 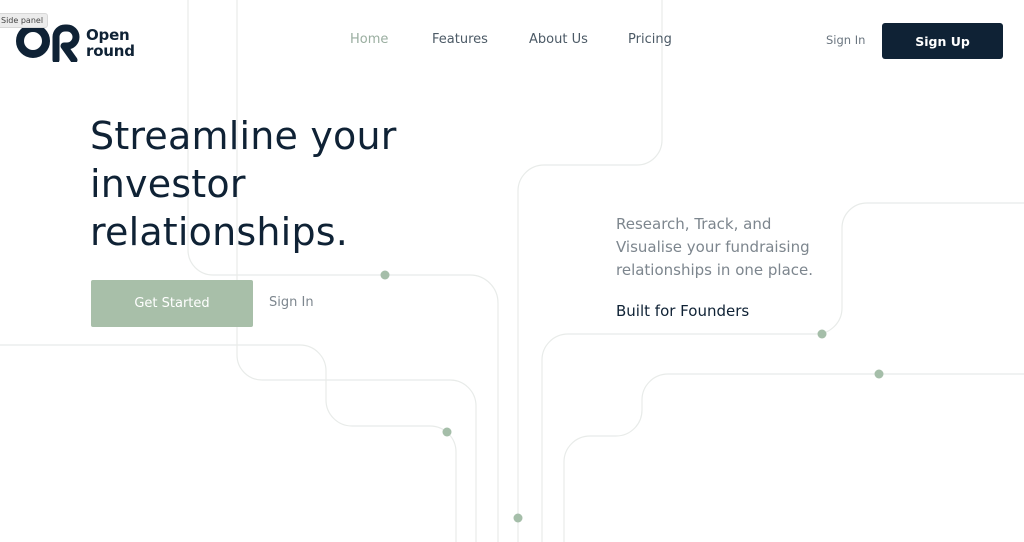 I want to click on built-for-founders: Built for Founders, so click(x=683, y=311).